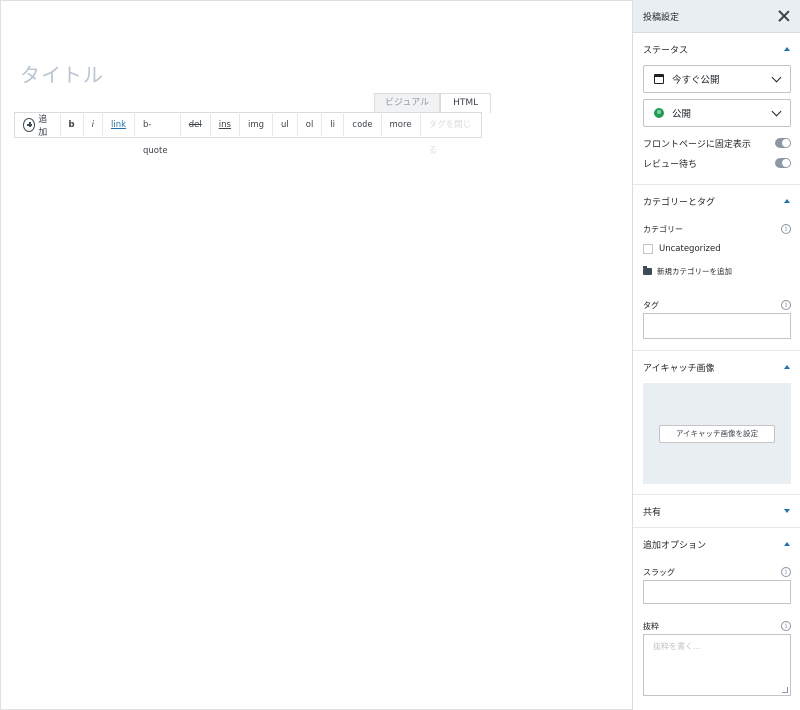 The image size is (800, 710). Describe the element at coordinates (93, 125) in the screenshot. I see `toolbar-button-italic: i` at that location.